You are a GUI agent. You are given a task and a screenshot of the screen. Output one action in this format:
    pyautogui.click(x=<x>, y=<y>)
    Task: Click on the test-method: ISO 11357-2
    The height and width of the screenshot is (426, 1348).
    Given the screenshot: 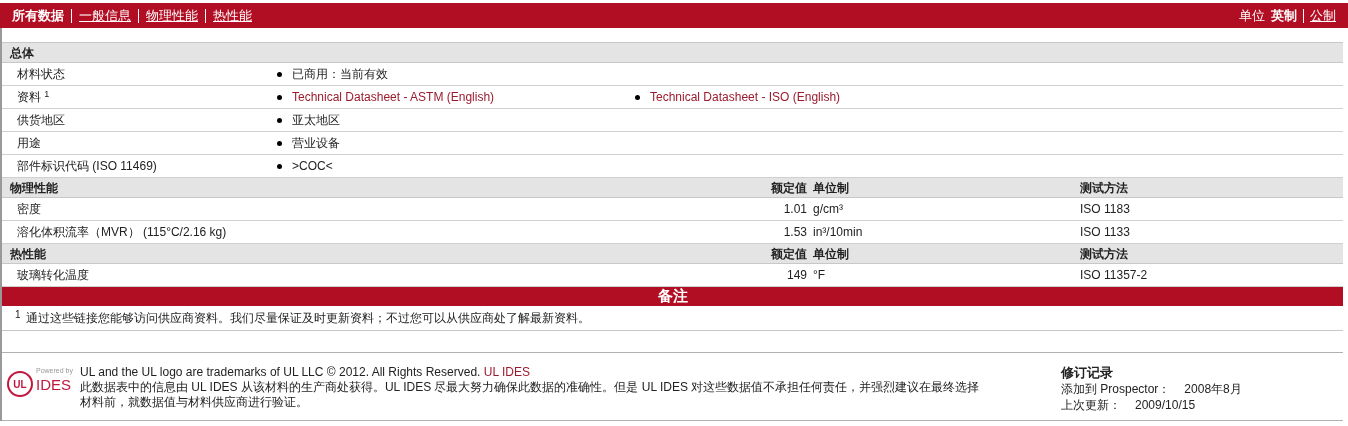 What is the action you would take?
    pyautogui.click(x=1113, y=275)
    